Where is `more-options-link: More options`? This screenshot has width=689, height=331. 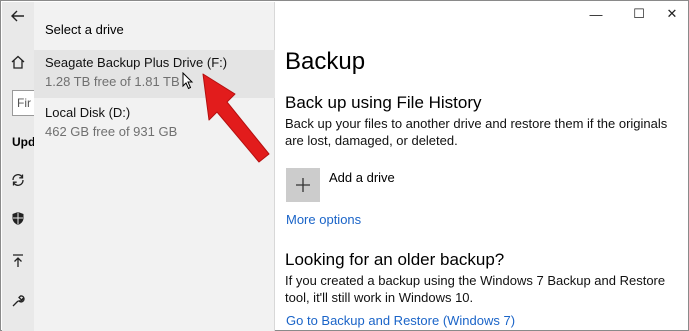
more-options-link: More options is located at coordinates (323, 219).